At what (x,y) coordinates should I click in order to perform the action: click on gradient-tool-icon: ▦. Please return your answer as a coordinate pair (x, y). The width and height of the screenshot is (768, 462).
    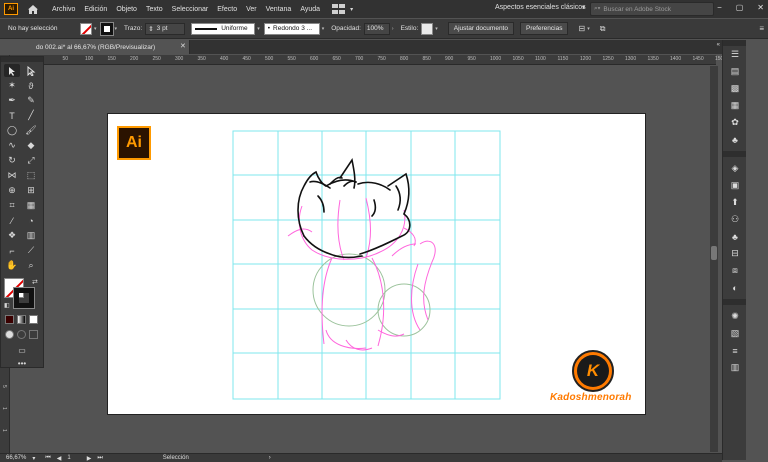
    Looking at the image, I should click on (31, 205).